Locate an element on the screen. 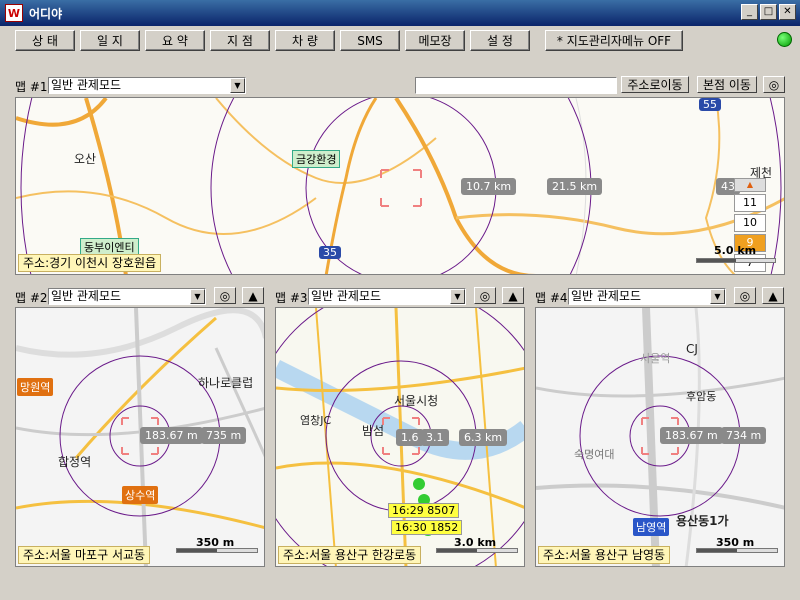 The image size is (800, 600). highway-55-shield: 55 is located at coordinates (710, 104).